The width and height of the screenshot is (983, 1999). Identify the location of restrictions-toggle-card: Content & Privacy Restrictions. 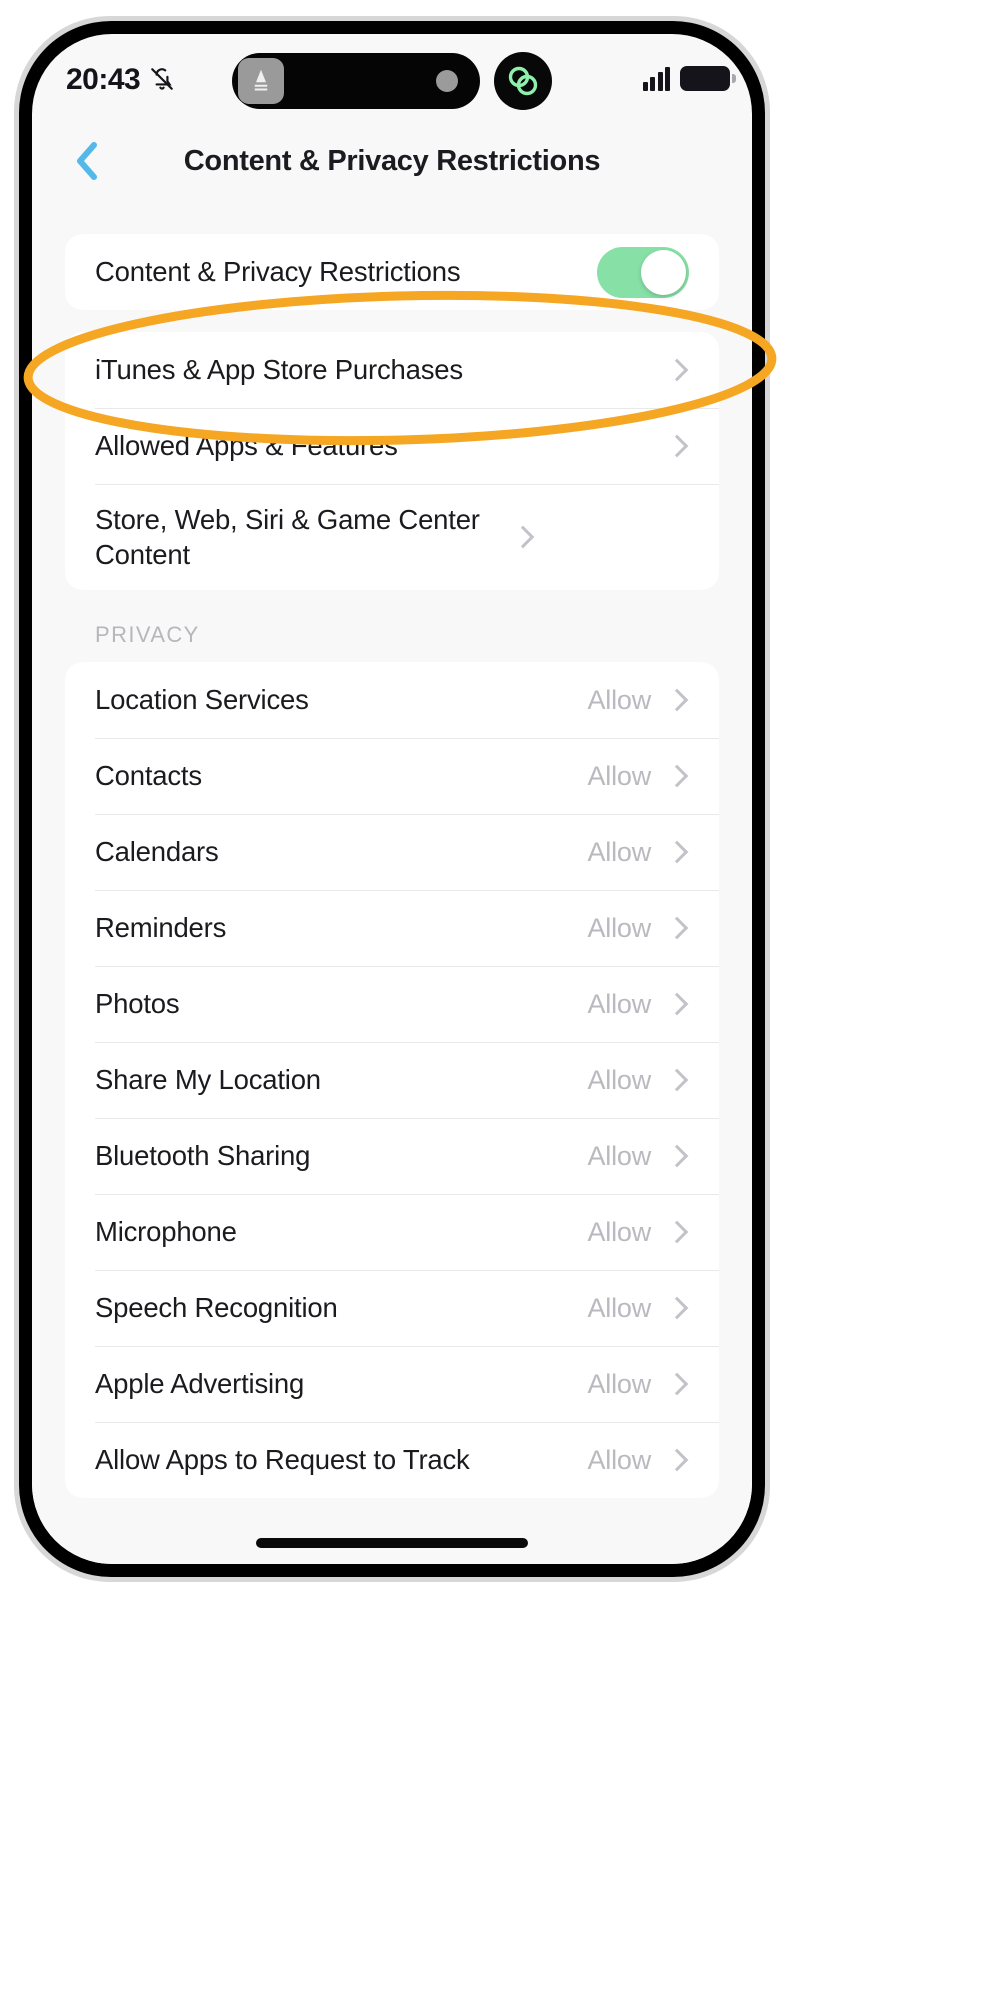
(392, 272).